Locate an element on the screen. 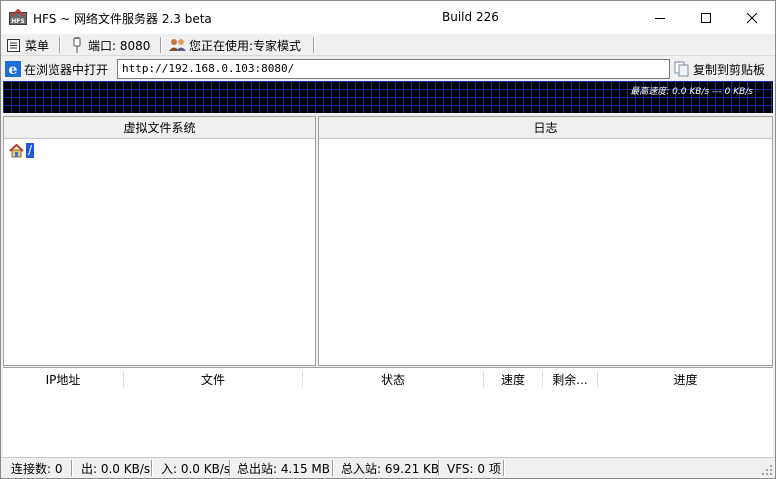 This screenshot has width=776, height=479. close-button is located at coordinates (752, 17).